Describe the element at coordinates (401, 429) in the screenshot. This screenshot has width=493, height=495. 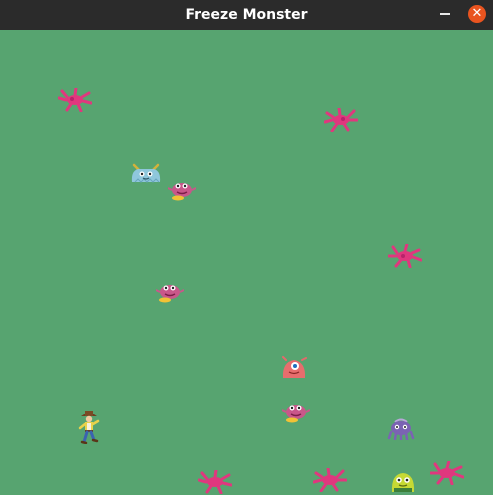
I see `purple-octopus-monster` at that location.